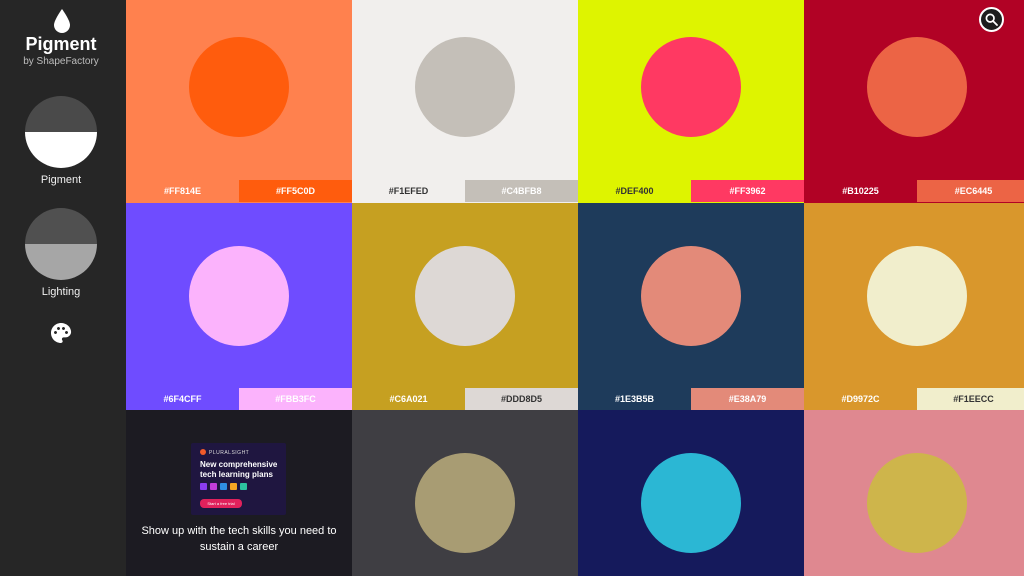 The image size is (1024, 576). Describe the element at coordinates (61, 292) in the screenshot. I see `mode-lighting-label: Lighting` at that location.